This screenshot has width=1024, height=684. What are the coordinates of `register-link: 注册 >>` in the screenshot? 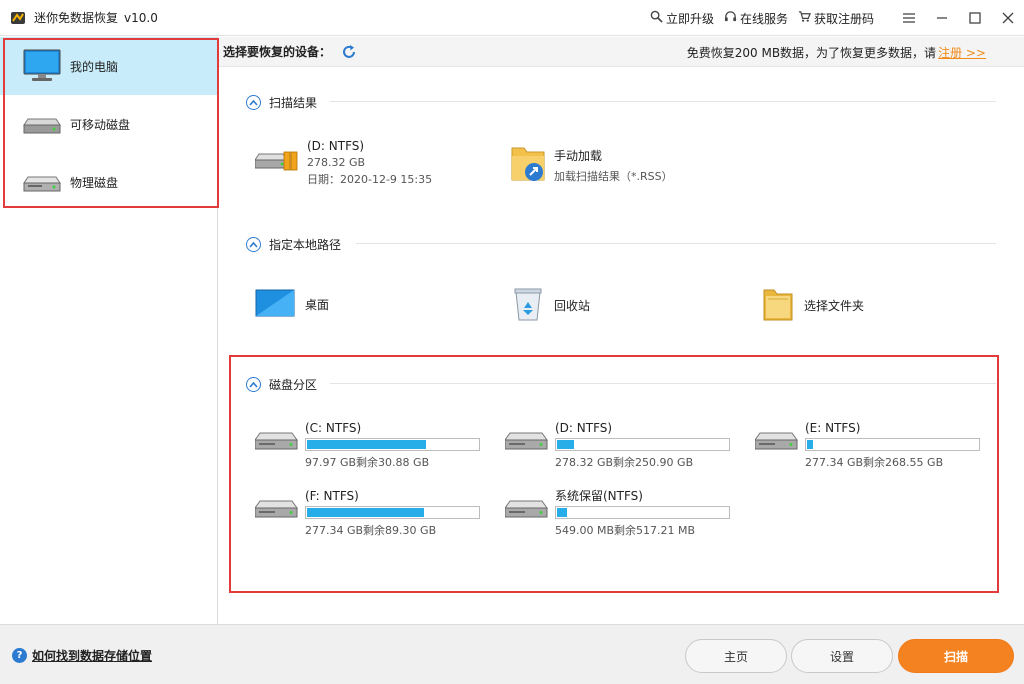 It's located at (962, 52).